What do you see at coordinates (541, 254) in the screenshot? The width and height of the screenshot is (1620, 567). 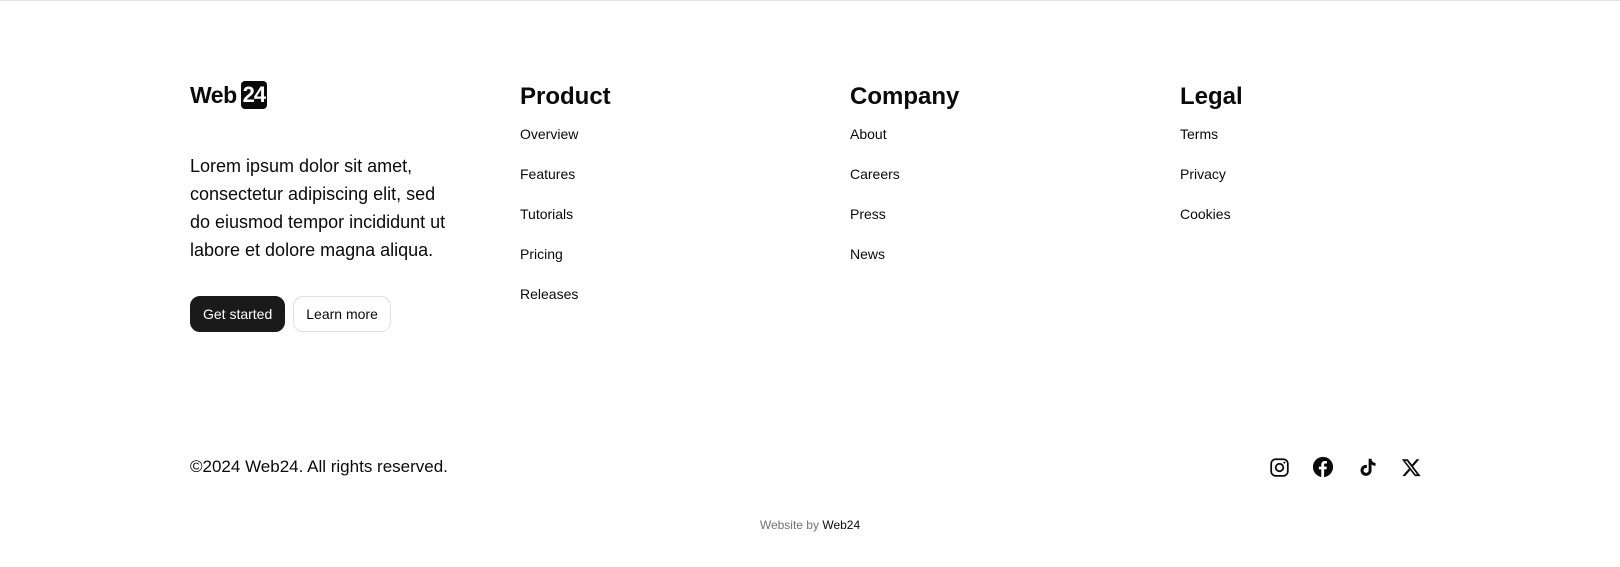 I see `link-pricing: Pricing` at bounding box center [541, 254].